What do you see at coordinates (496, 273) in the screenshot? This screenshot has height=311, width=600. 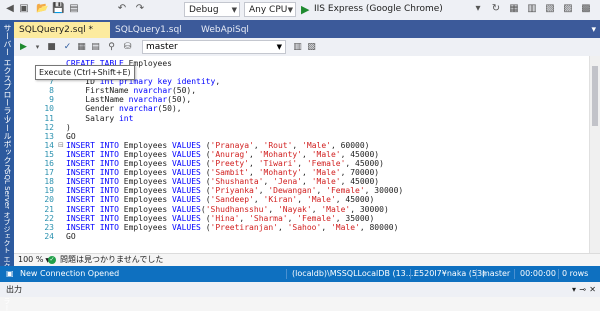 I see `database-name: master` at bounding box center [496, 273].